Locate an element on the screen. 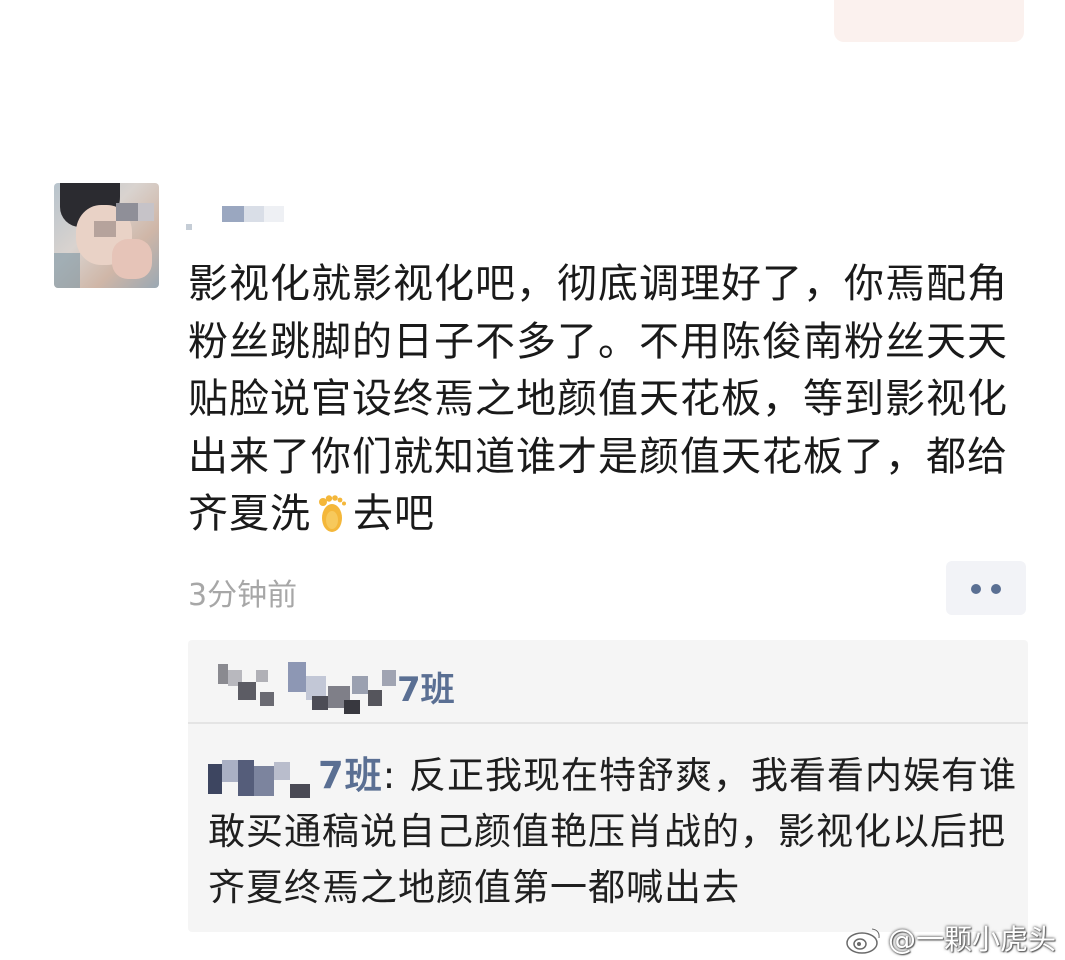 This screenshot has height=960, width=1065. post-timestamp: 3分钟前 is located at coordinates (243, 595).